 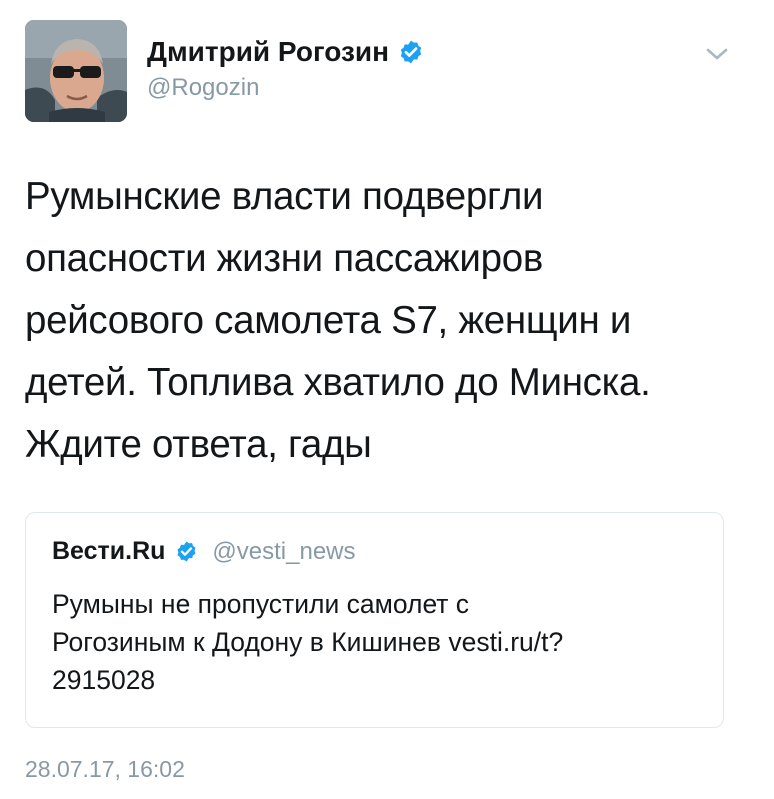 What do you see at coordinates (104, 680) in the screenshot?
I see `quoted-text-line: 2915028` at bounding box center [104, 680].